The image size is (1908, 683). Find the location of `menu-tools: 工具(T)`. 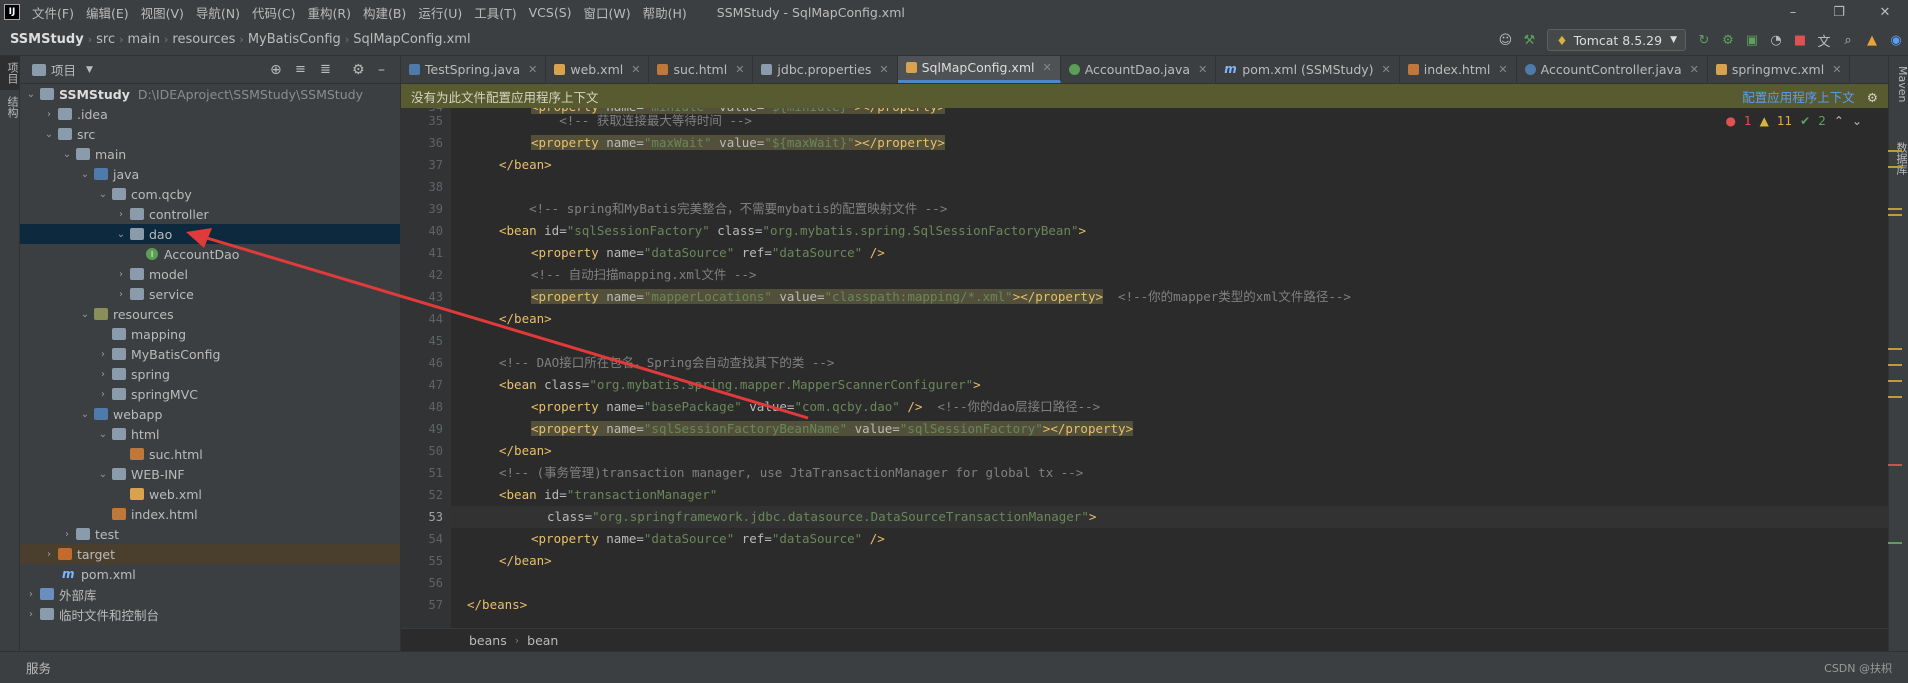

menu-tools: 工具(T) is located at coordinates (495, 12).